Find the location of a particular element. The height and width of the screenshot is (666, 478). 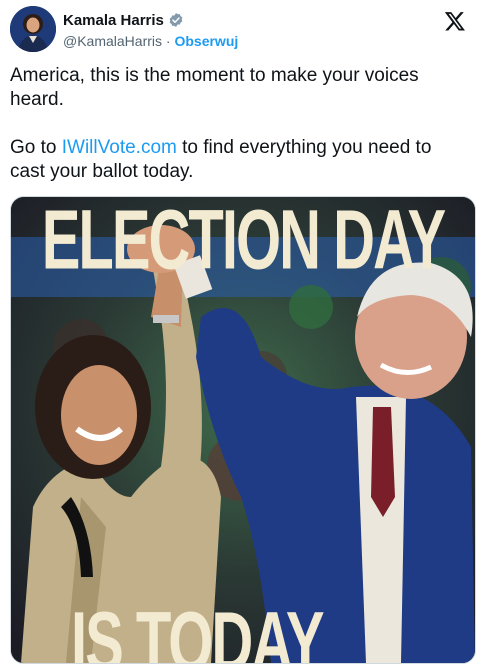

avatar is located at coordinates (33, 29).